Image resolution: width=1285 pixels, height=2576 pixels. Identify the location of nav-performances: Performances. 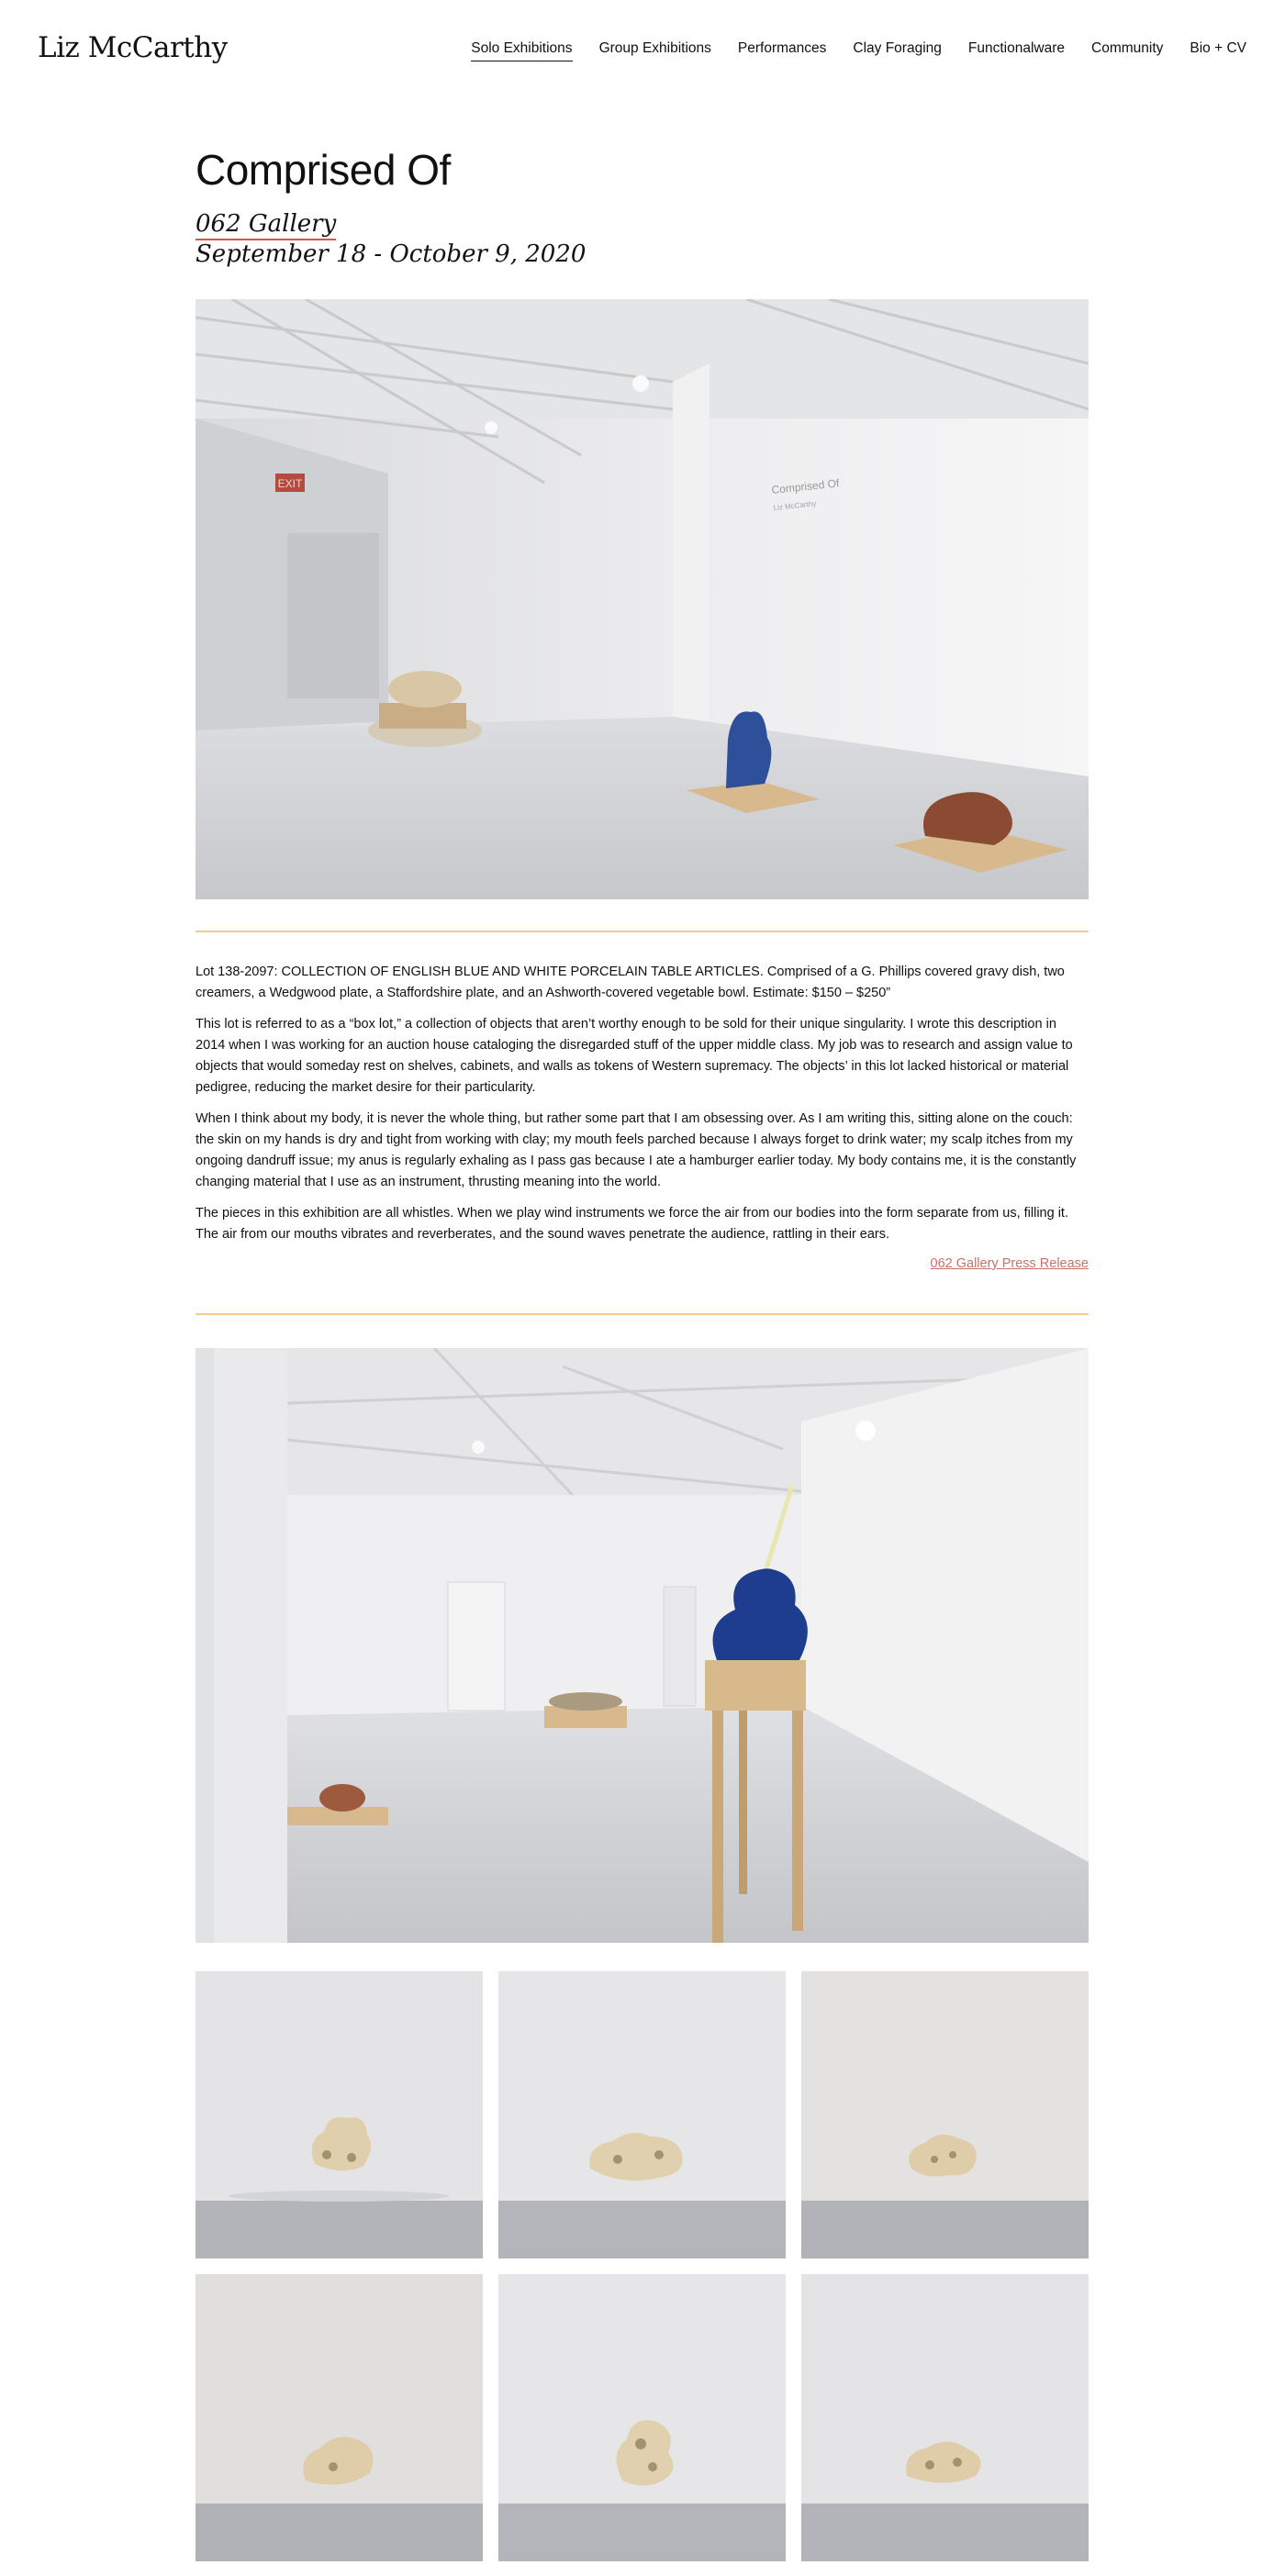
(782, 51).